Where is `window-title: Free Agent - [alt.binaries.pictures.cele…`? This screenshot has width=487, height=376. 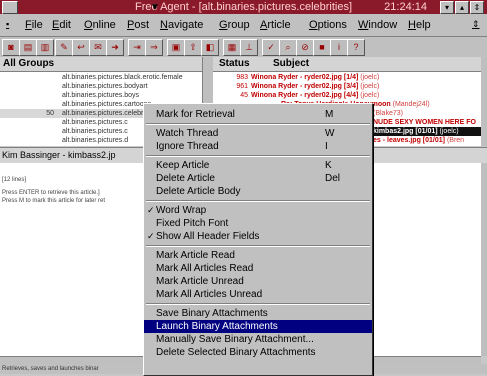 window-title: Free Agent - [alt.binaries.pictures.cele… is located at coordinates (244, 7).